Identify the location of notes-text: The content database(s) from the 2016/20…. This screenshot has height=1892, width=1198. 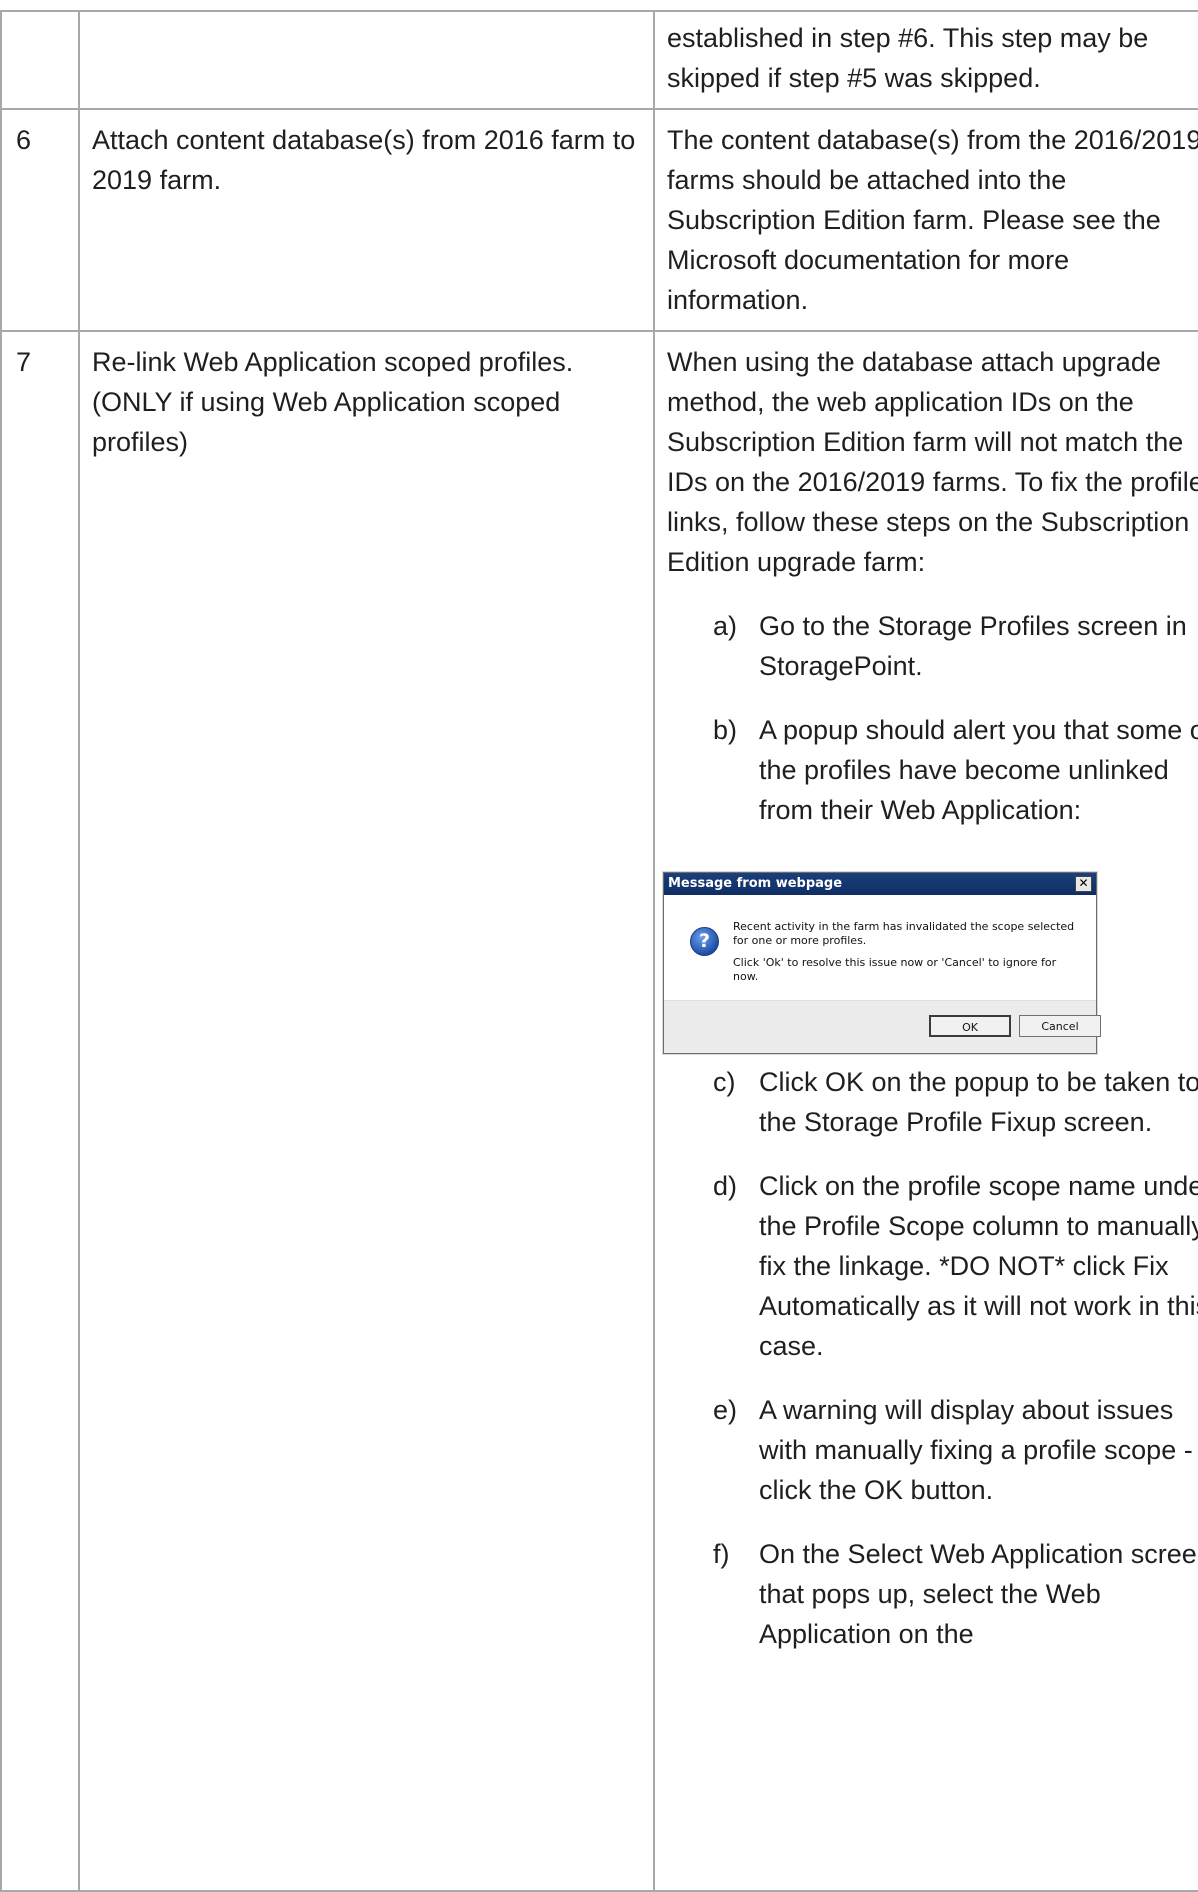
(932, 220).